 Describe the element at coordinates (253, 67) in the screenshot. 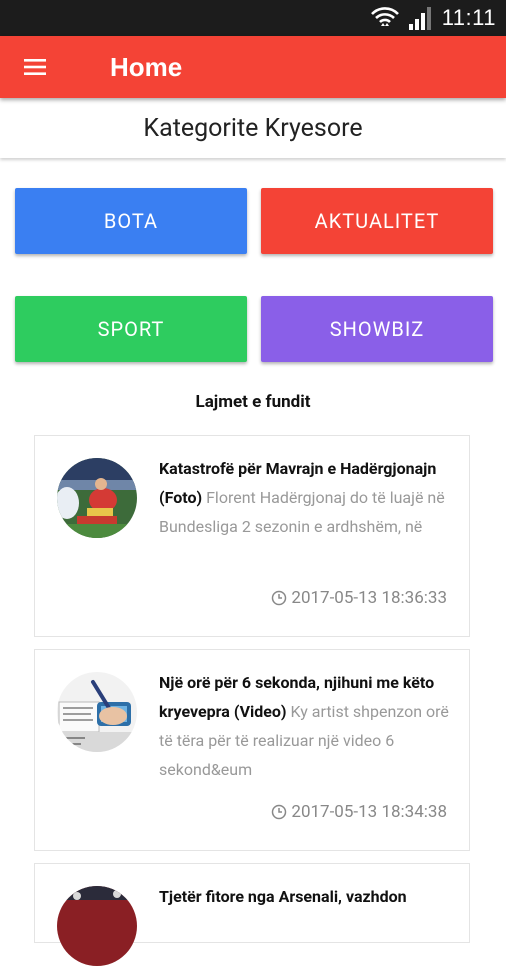

I see `app-bar: Home` at that location.